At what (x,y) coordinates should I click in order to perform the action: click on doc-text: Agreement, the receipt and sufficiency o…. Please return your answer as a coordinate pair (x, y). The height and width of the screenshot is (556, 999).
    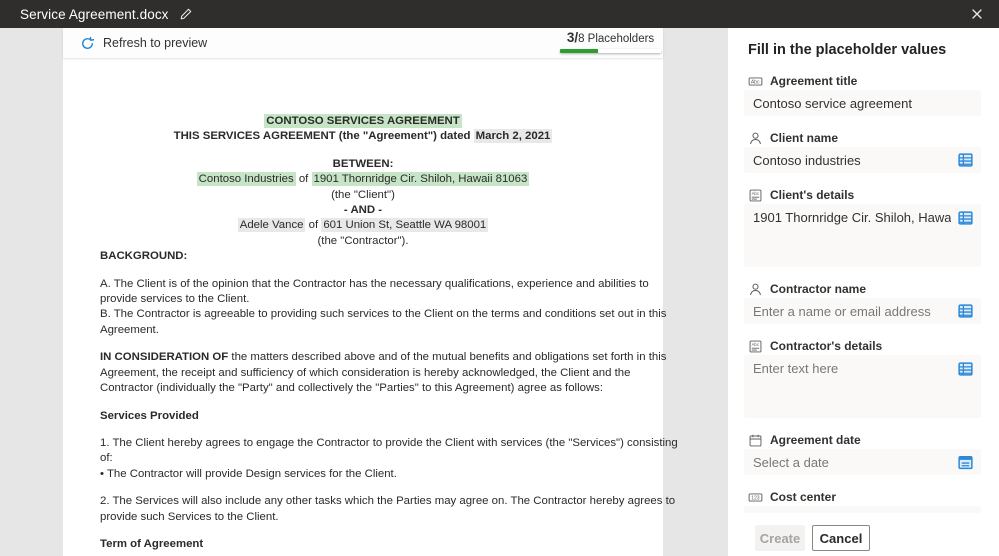
    Looking at the image, I should click on (365, 372).